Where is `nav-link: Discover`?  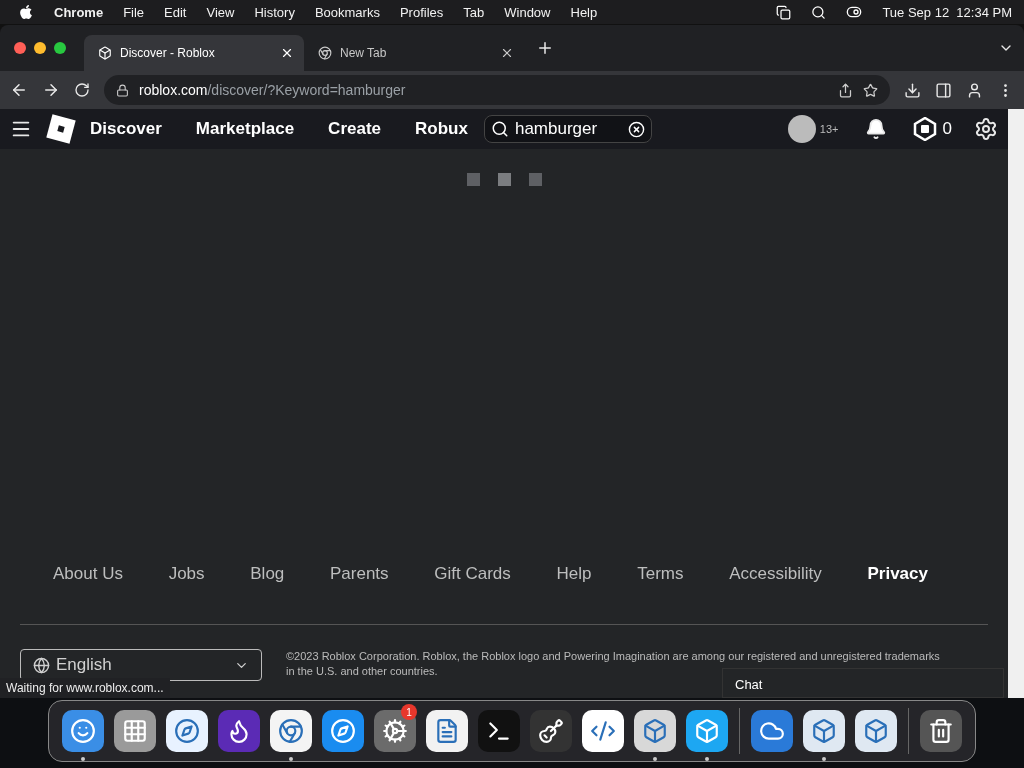
nav-link: Discover is located at coordinates (126, 129).